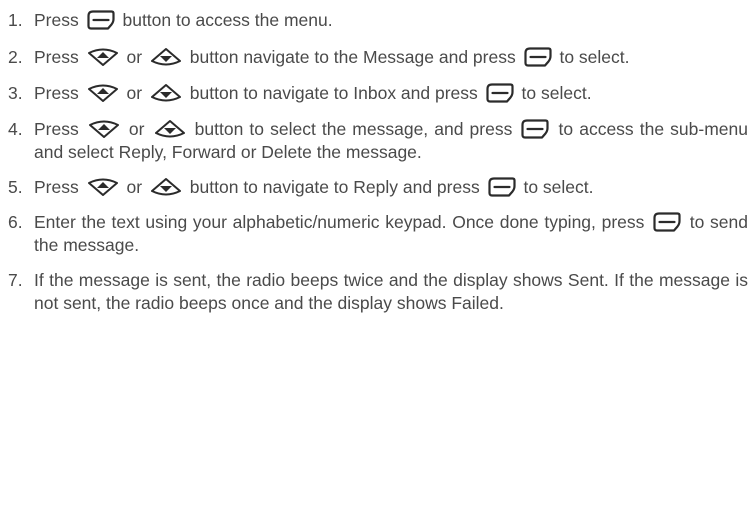 The width and height of the screenshot is (756, 511). Describe the element at coordinates (334, 186) in the screenshot. I see `step-text-segment: button to navigate to Reply and press` at that location.